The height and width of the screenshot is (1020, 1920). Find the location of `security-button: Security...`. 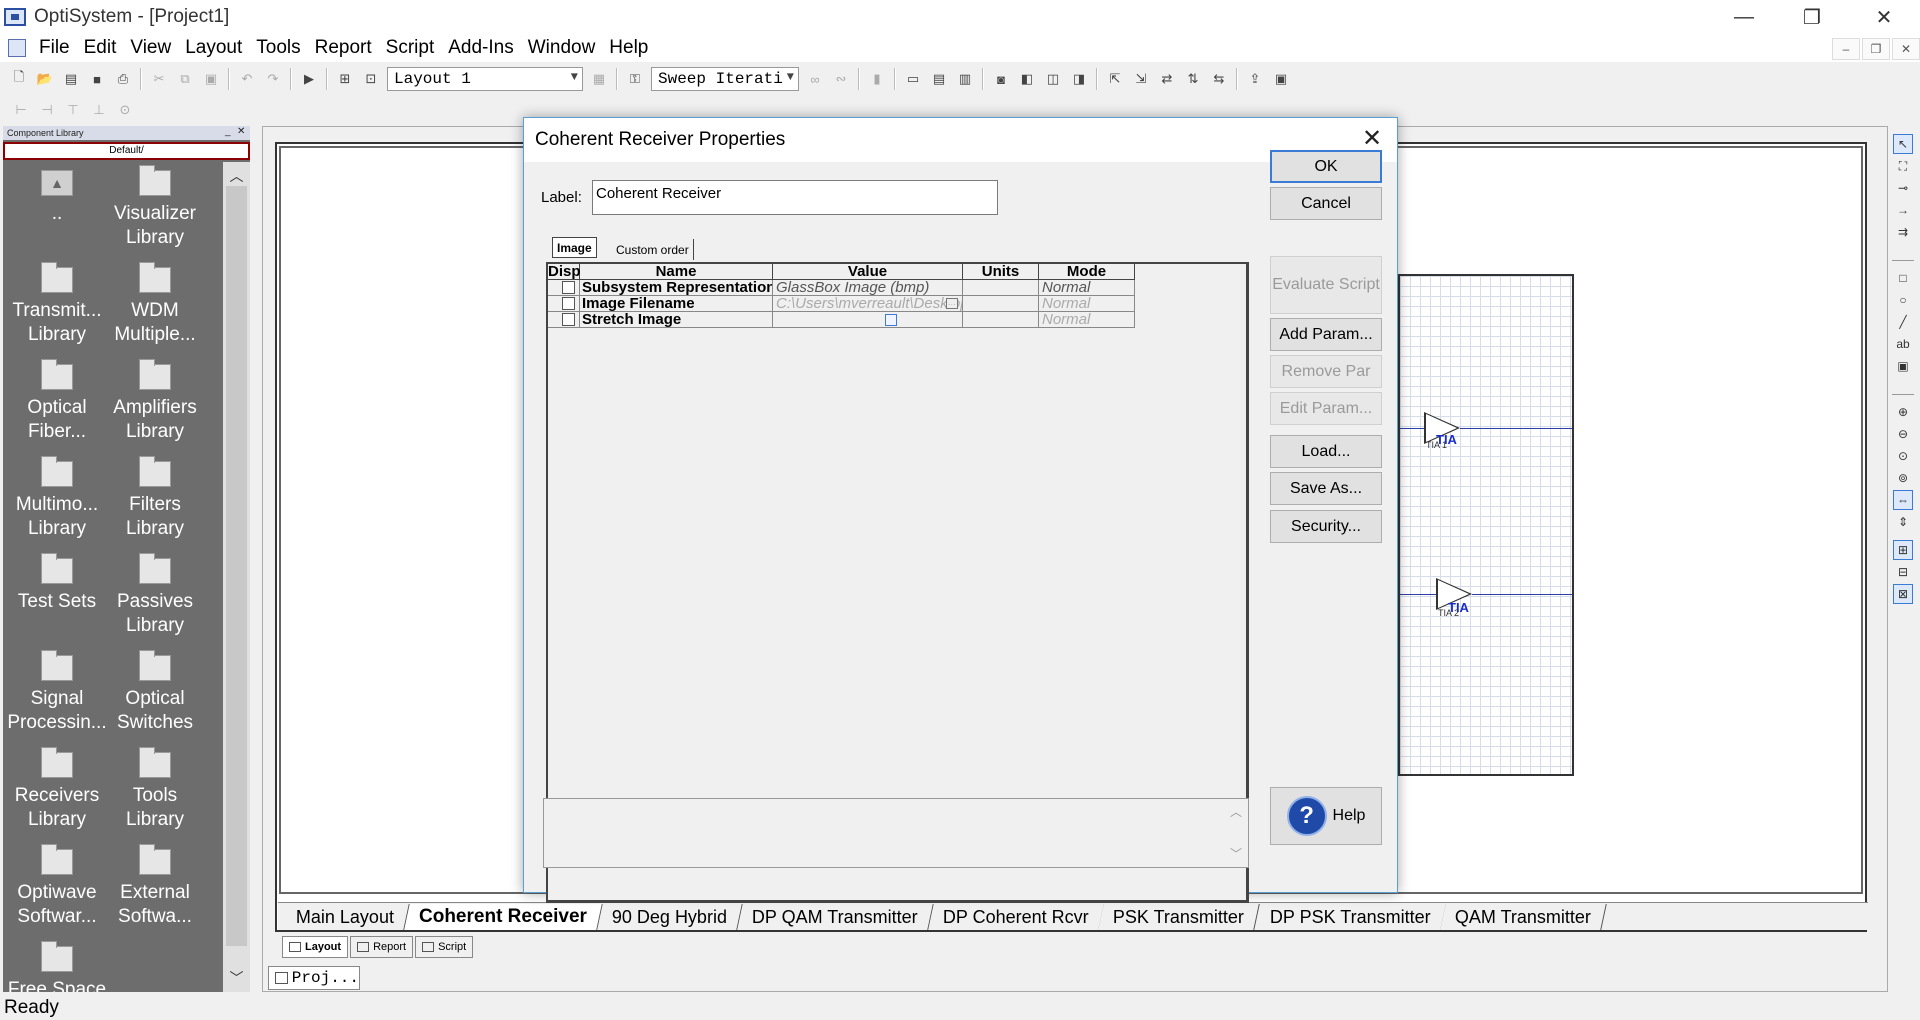

security-button: Security... is located at coordinates (1326, 526).